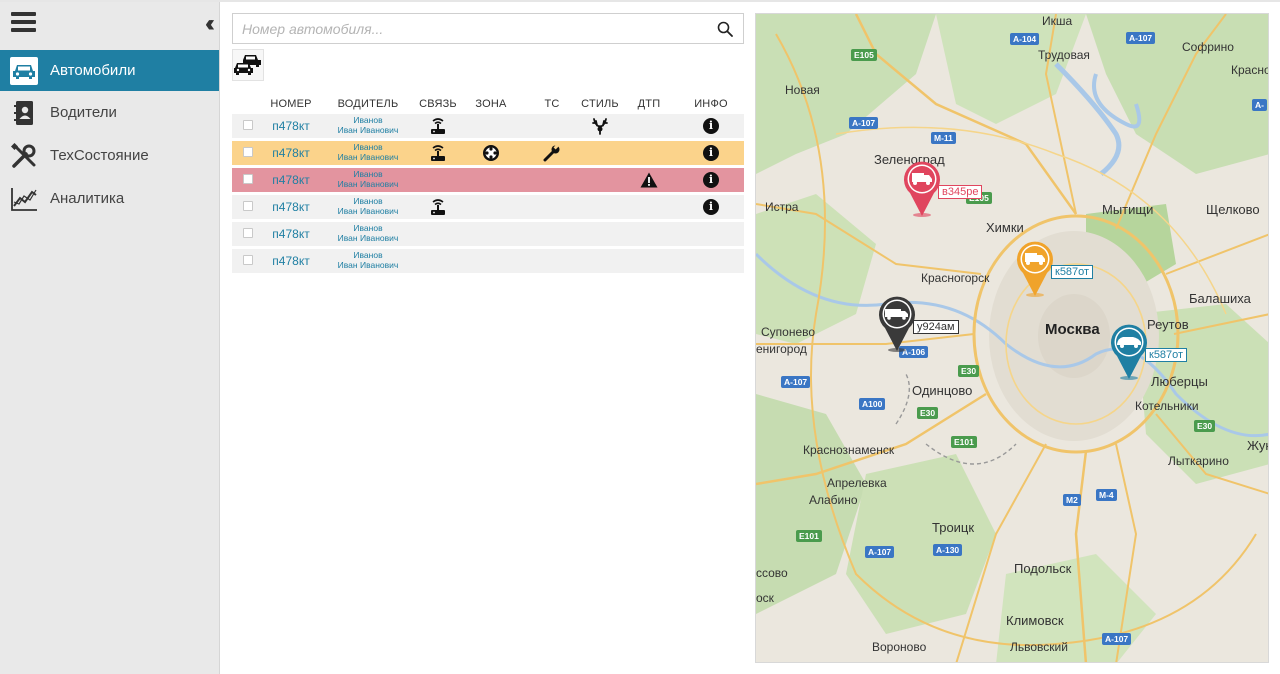 Image resolution: width=1280 pixels, height=674 pixels. What do you see at coordinates (922, 188) in the screenshot?
I see `vehicle-marker-red` at bounding box center [922, 188].